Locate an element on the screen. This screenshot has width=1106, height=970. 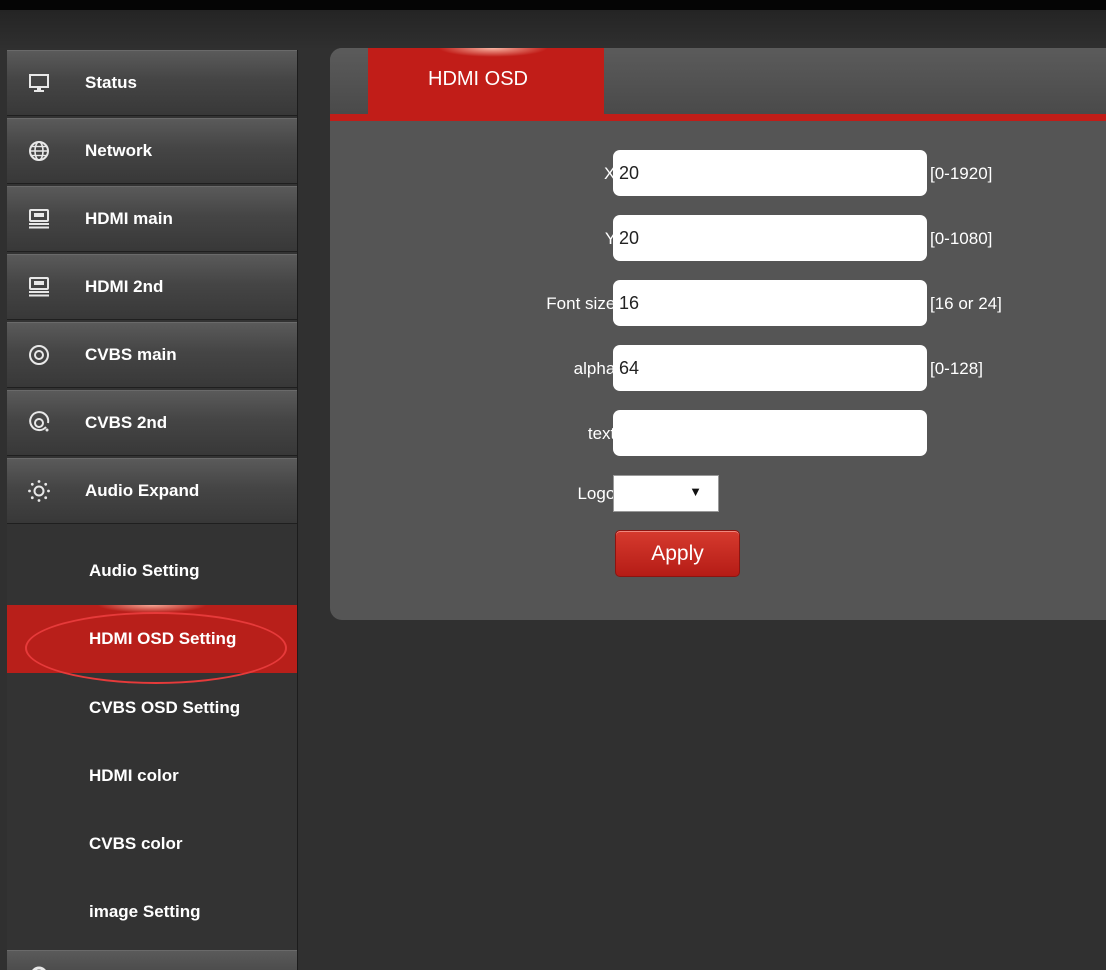
submenu-item-hdmi-color: HDMI color is located at coordinates (152, 776).